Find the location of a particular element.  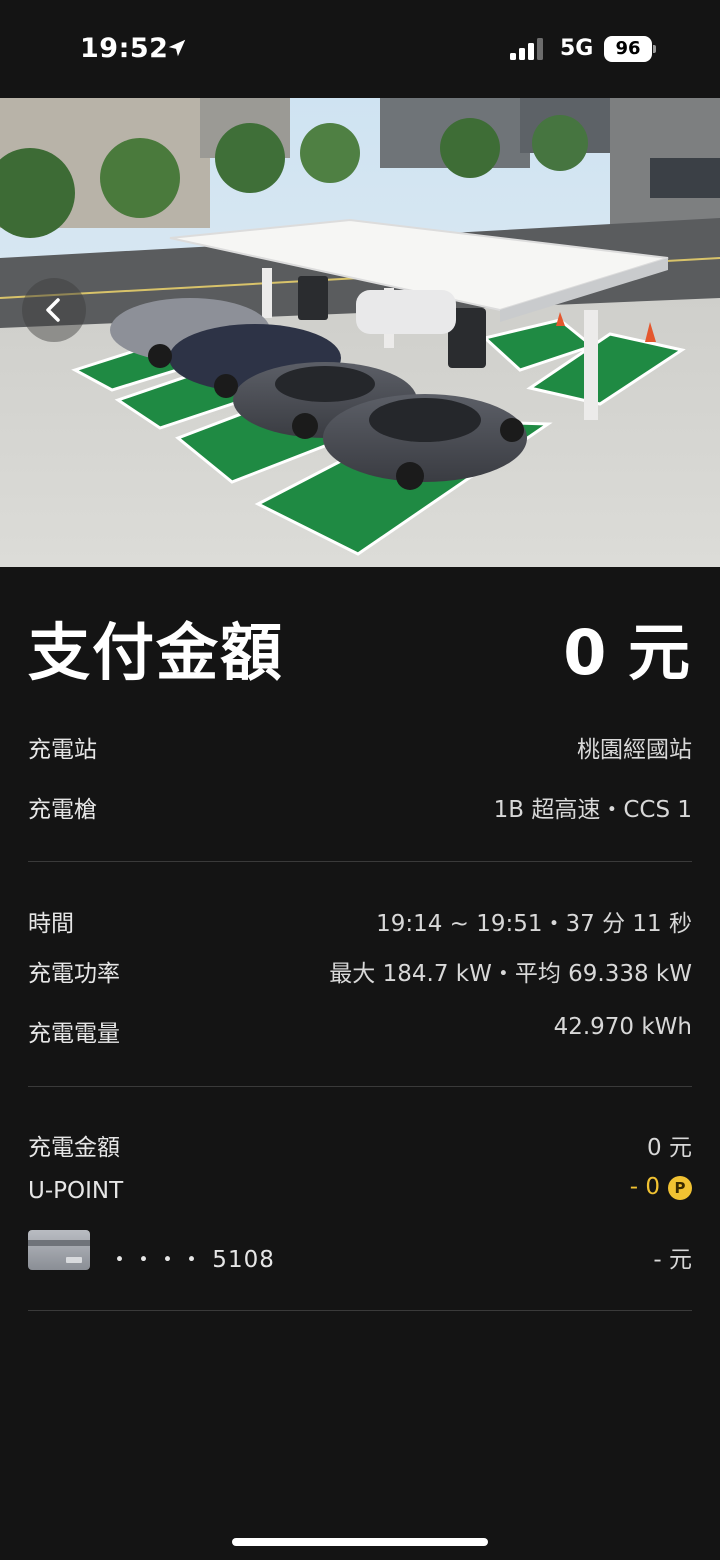

cellular-signal-icon is located at coordinates (526, 49).